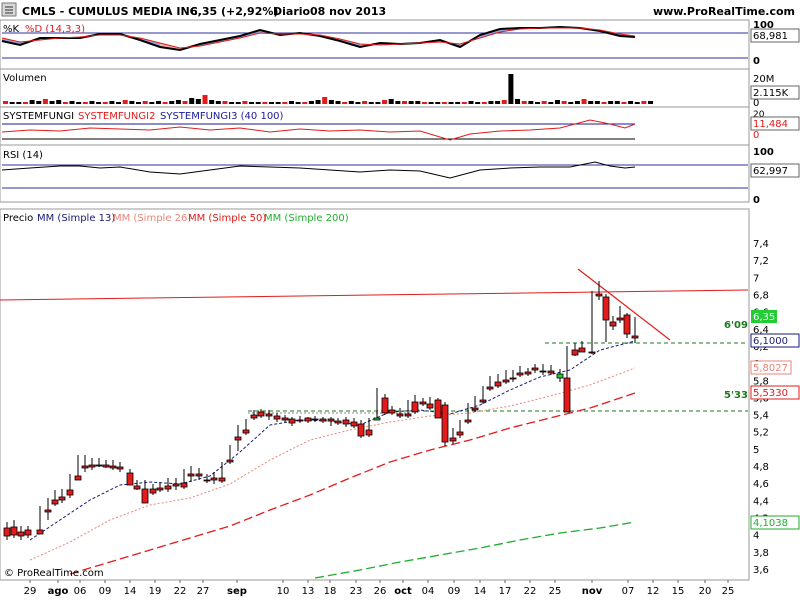 Image resolution: width=800 pixels, height=600 pixels. I want to click on x-axis-label: 27, so click(203, 591).